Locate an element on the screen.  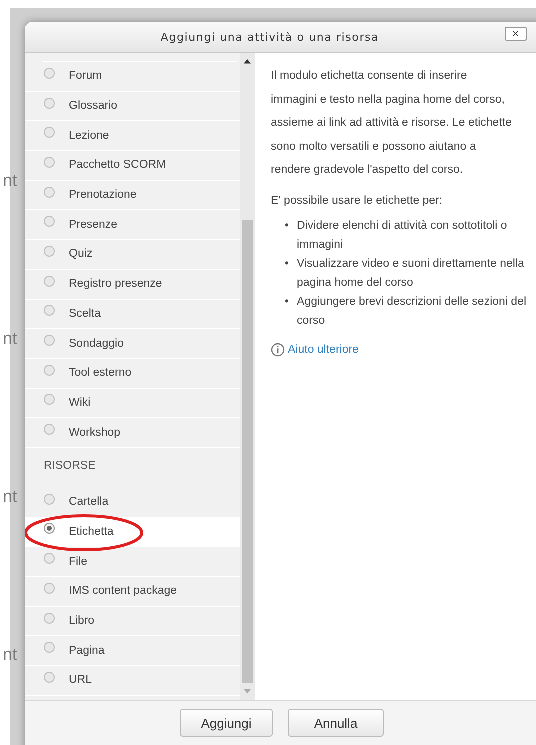
help-link: Aiuto ulteriore is located at coordinates (323, 350).